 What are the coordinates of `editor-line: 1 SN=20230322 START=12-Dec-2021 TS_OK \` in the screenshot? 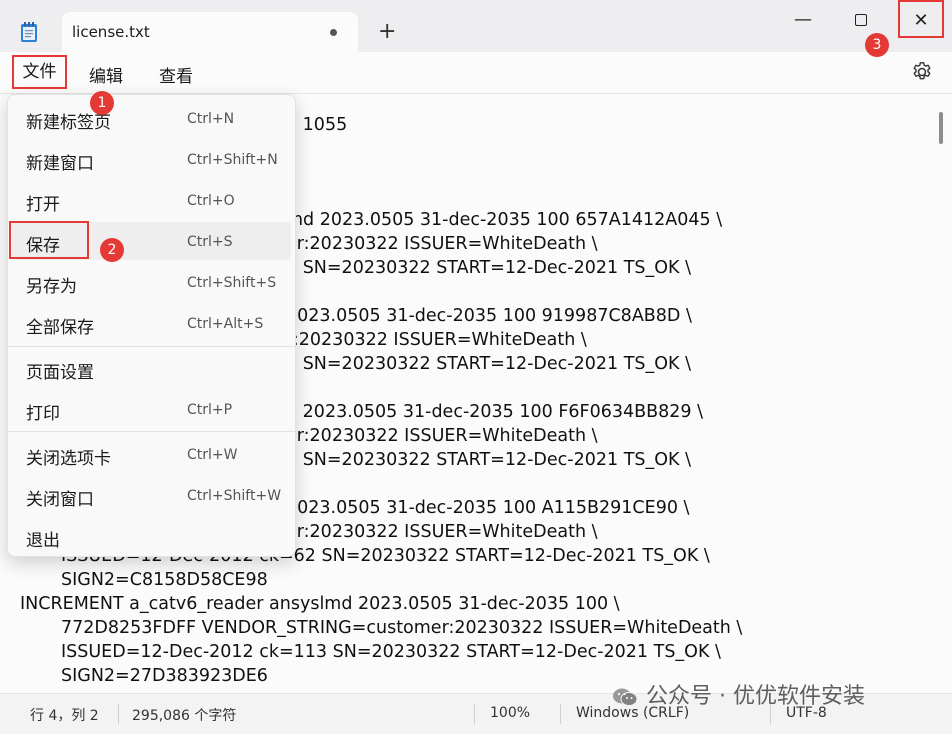 It's located at (488, 364).